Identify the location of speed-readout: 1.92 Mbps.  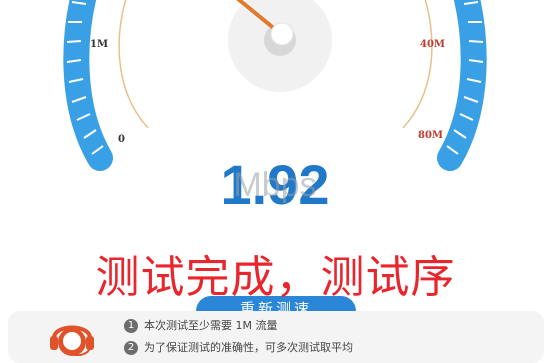
(275, 185).